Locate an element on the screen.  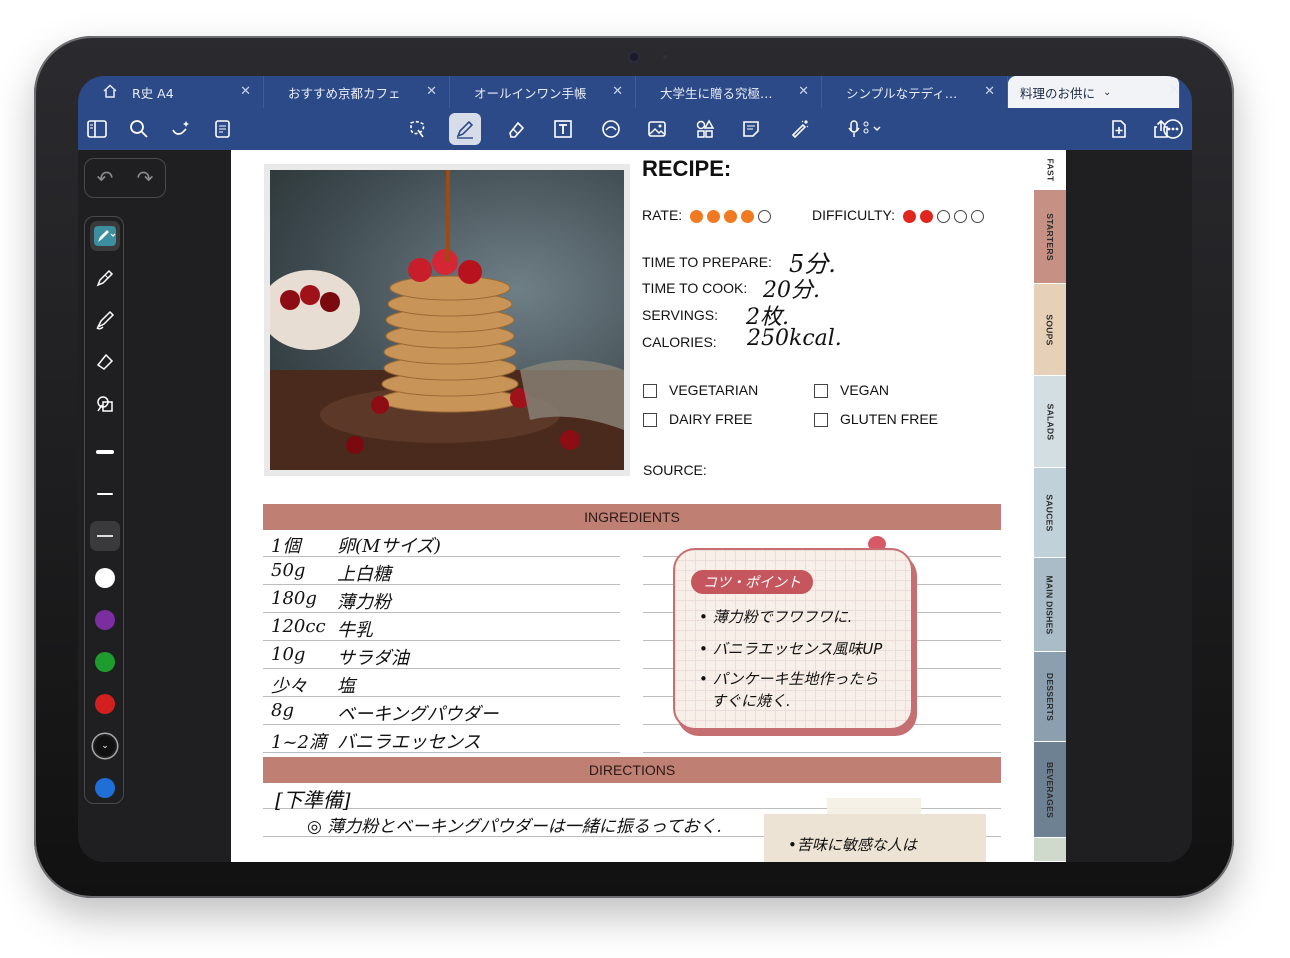
lasso-icon is located at coordinates (417, 129).